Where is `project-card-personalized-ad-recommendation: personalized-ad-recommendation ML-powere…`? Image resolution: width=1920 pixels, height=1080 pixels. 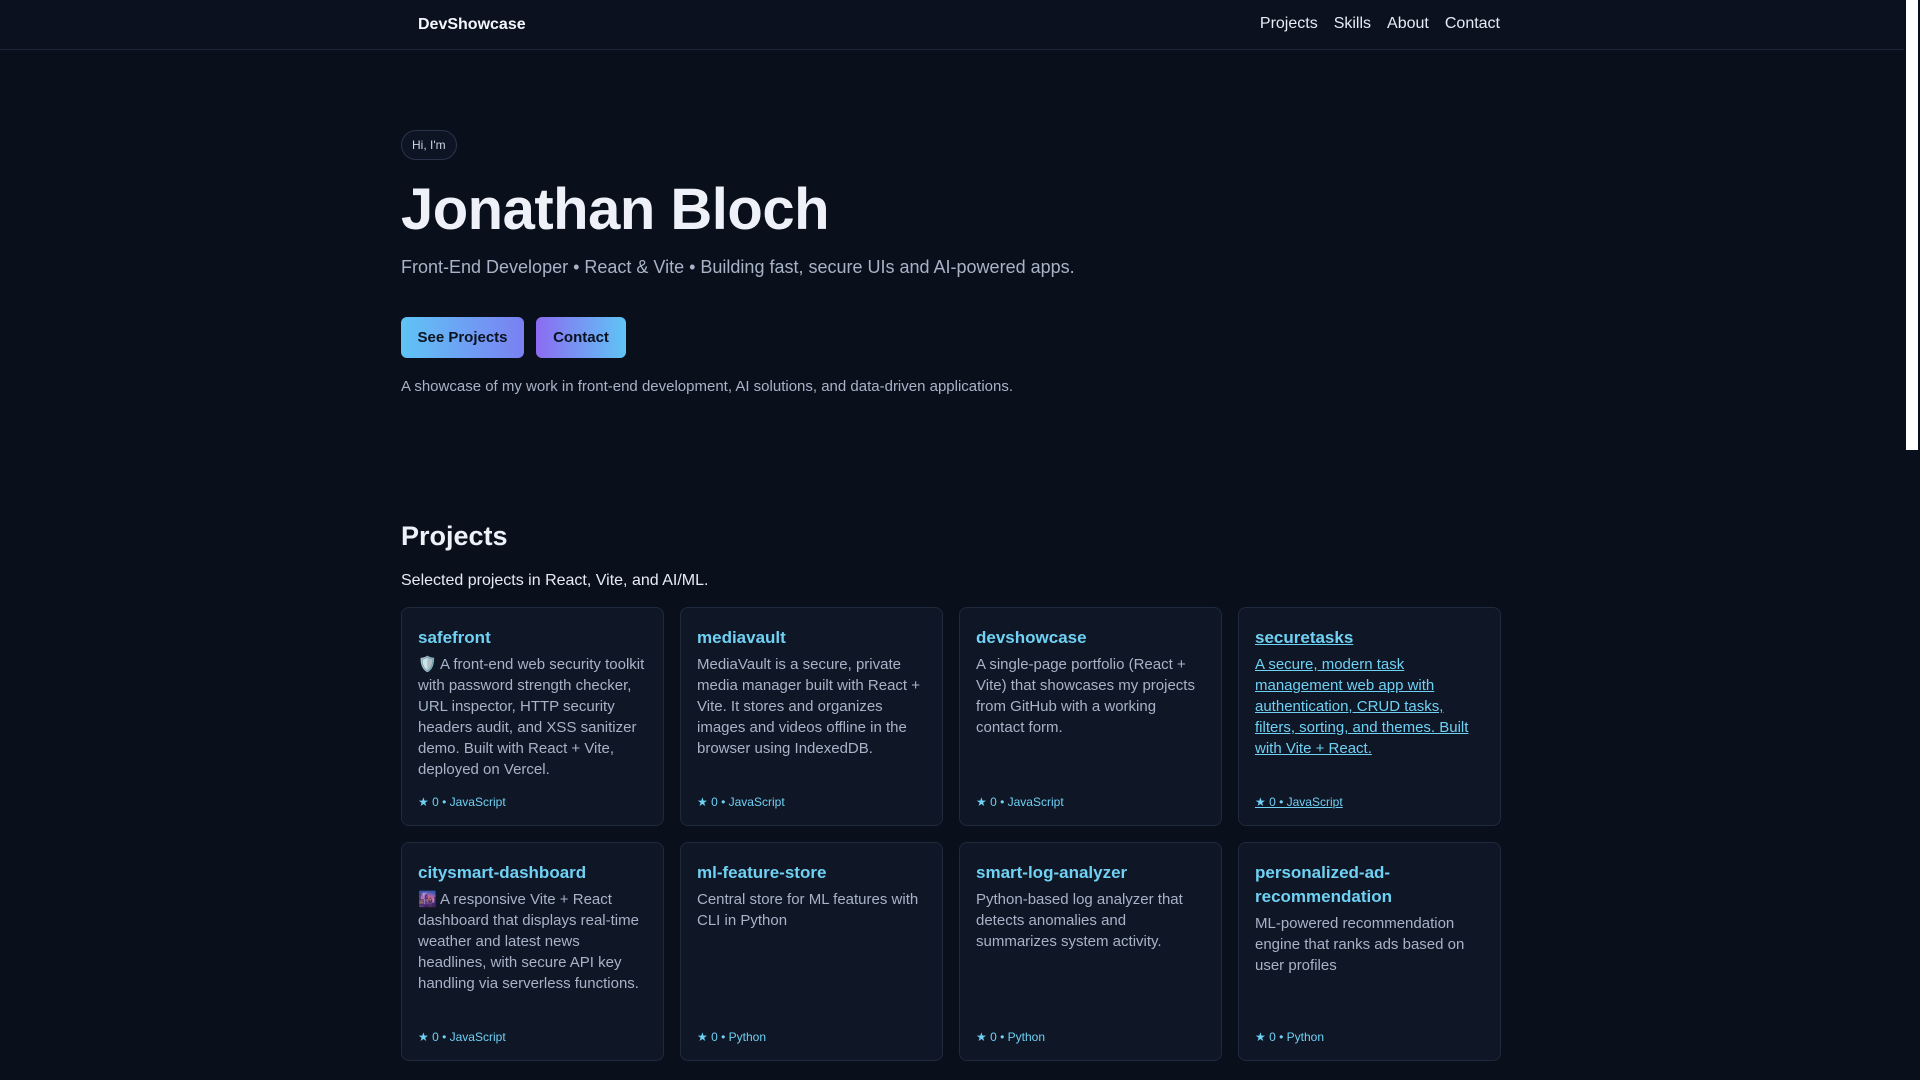 project-card-personalized-ad-recommendation: personalized-ad-recommendation ML-powere… is located at coordinates (1369, 951).